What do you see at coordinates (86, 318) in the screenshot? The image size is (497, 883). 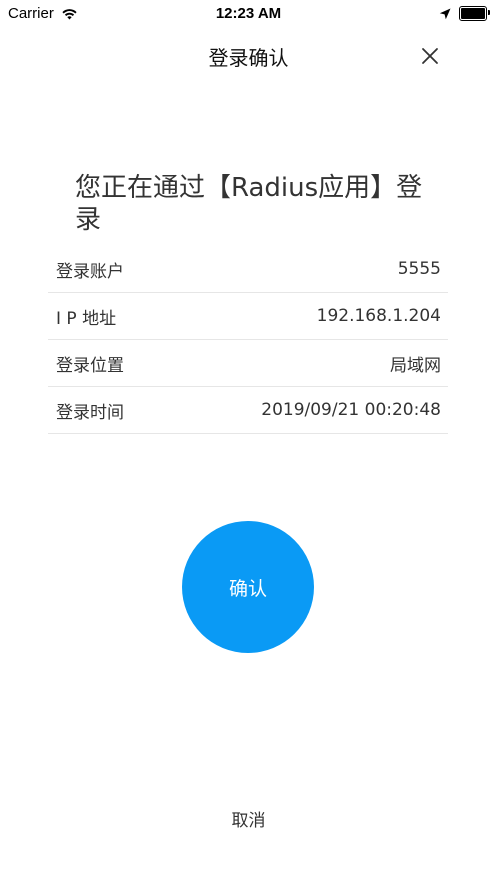 I see `info-label: I P 地址` at bounding box center [86, 318].